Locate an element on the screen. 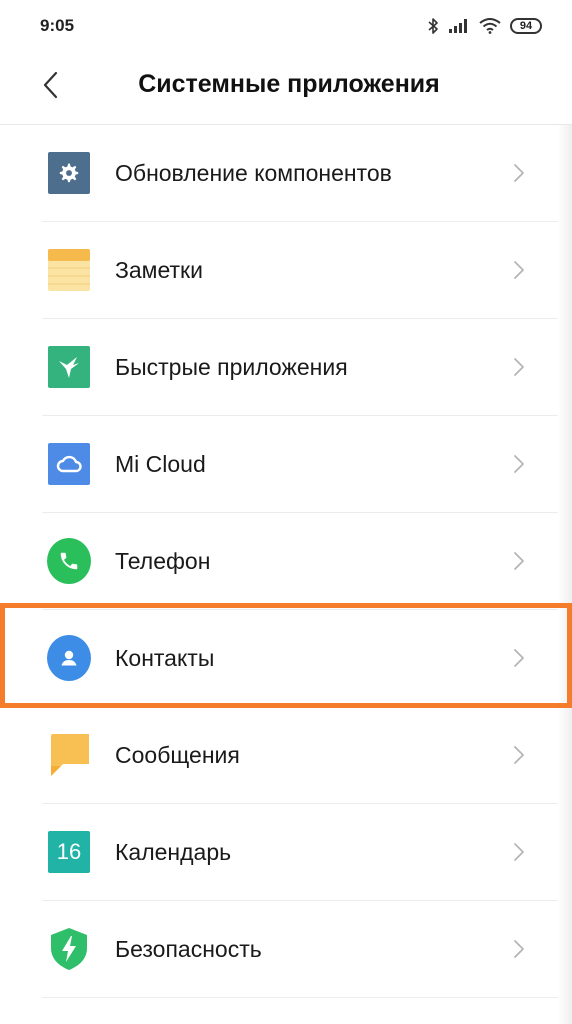 This screenshot has width=572, height=1024. contact-icon is located at coordinates (69, 658).